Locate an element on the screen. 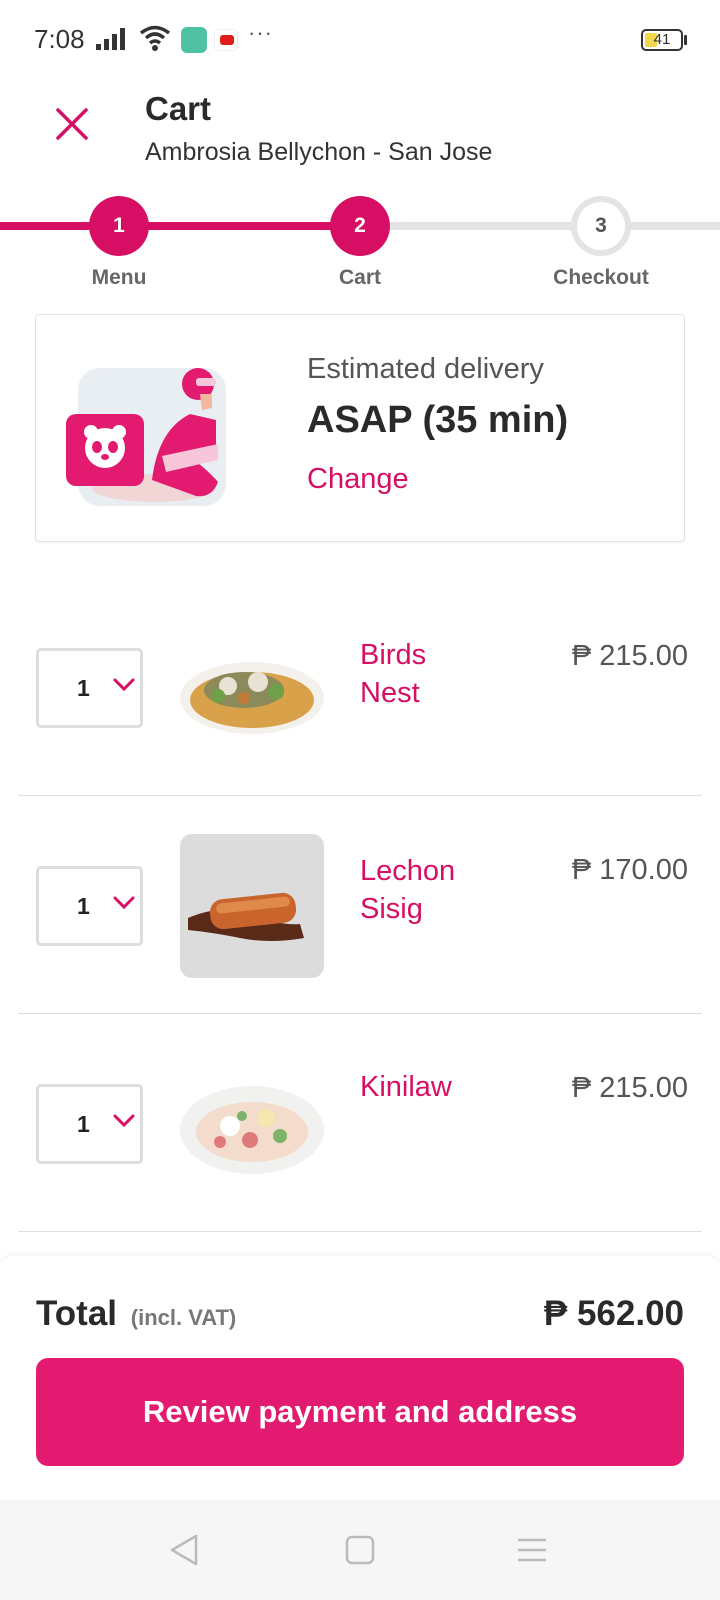 The height and width of the screenshot is (1600, 720). back-icon is located at coordinates (186, 1550).